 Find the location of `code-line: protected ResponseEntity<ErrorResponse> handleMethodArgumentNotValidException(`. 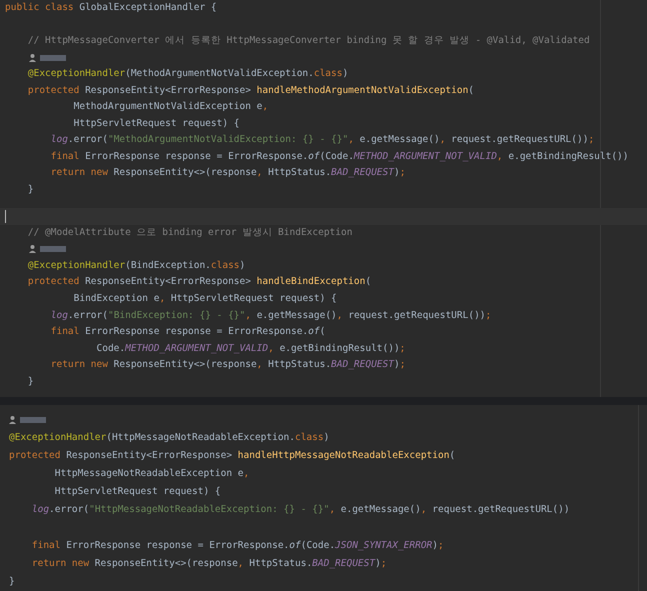

code-line: protected ResponseEntity<ErrorResponse> handleMethodArgumentNotValidException( is located at coordinates (250, 91).